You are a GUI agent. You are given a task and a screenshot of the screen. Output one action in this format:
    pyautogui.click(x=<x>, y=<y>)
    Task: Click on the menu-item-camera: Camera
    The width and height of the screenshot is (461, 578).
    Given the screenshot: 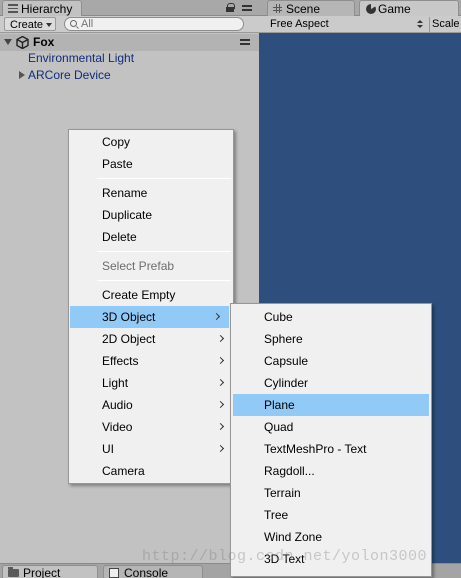 What is the action you would take?
    pyautogui.click(x=151, y=471)
    